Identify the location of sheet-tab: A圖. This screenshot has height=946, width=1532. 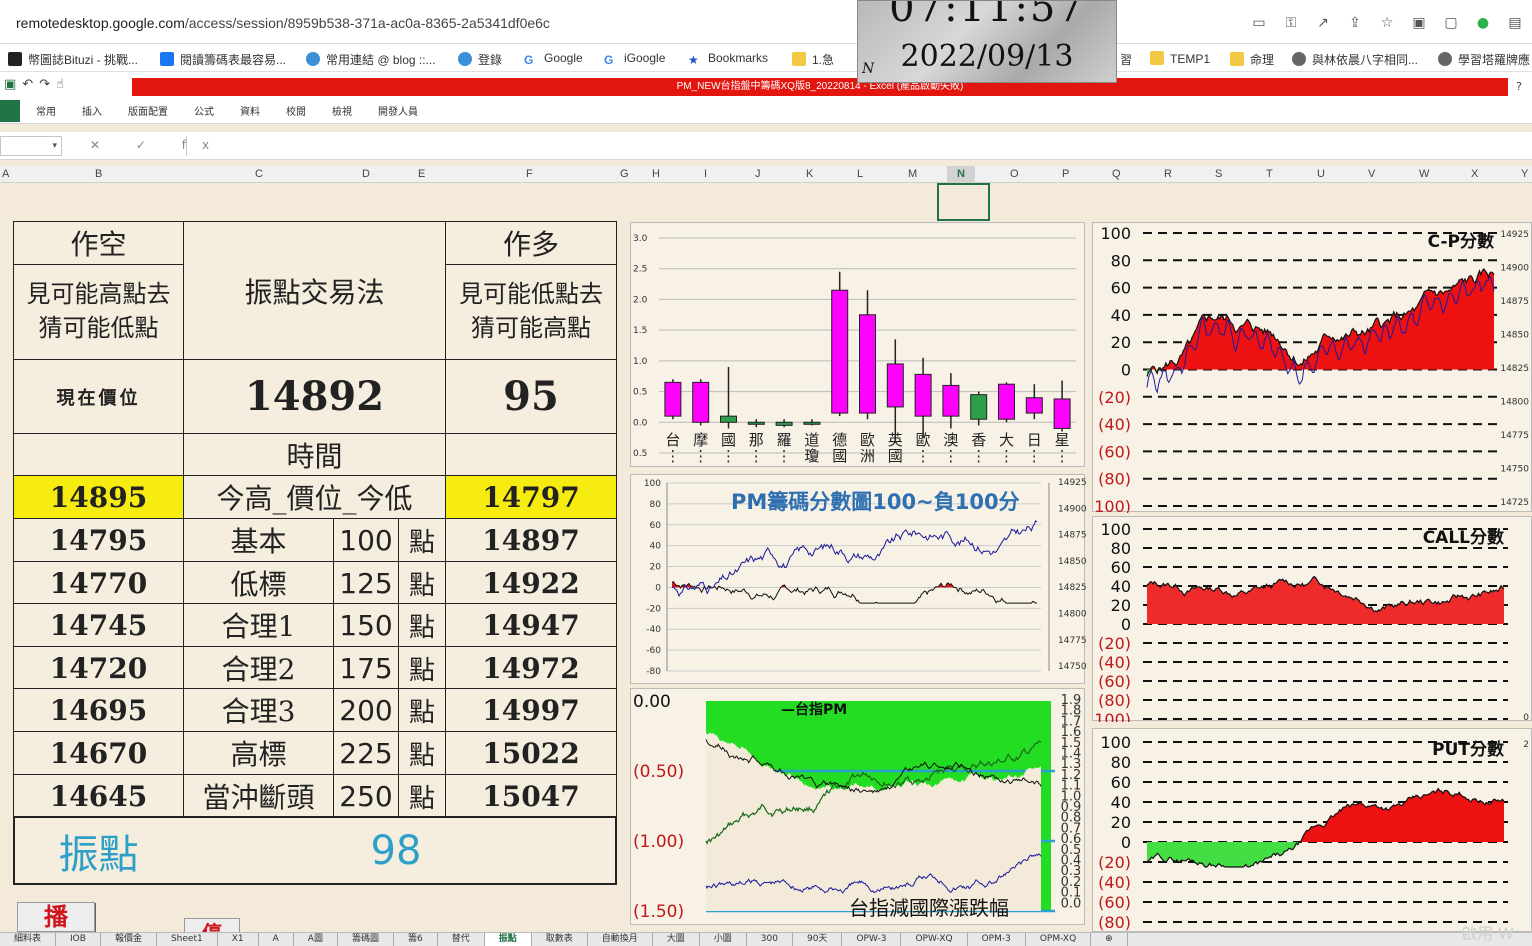
(316, 939).